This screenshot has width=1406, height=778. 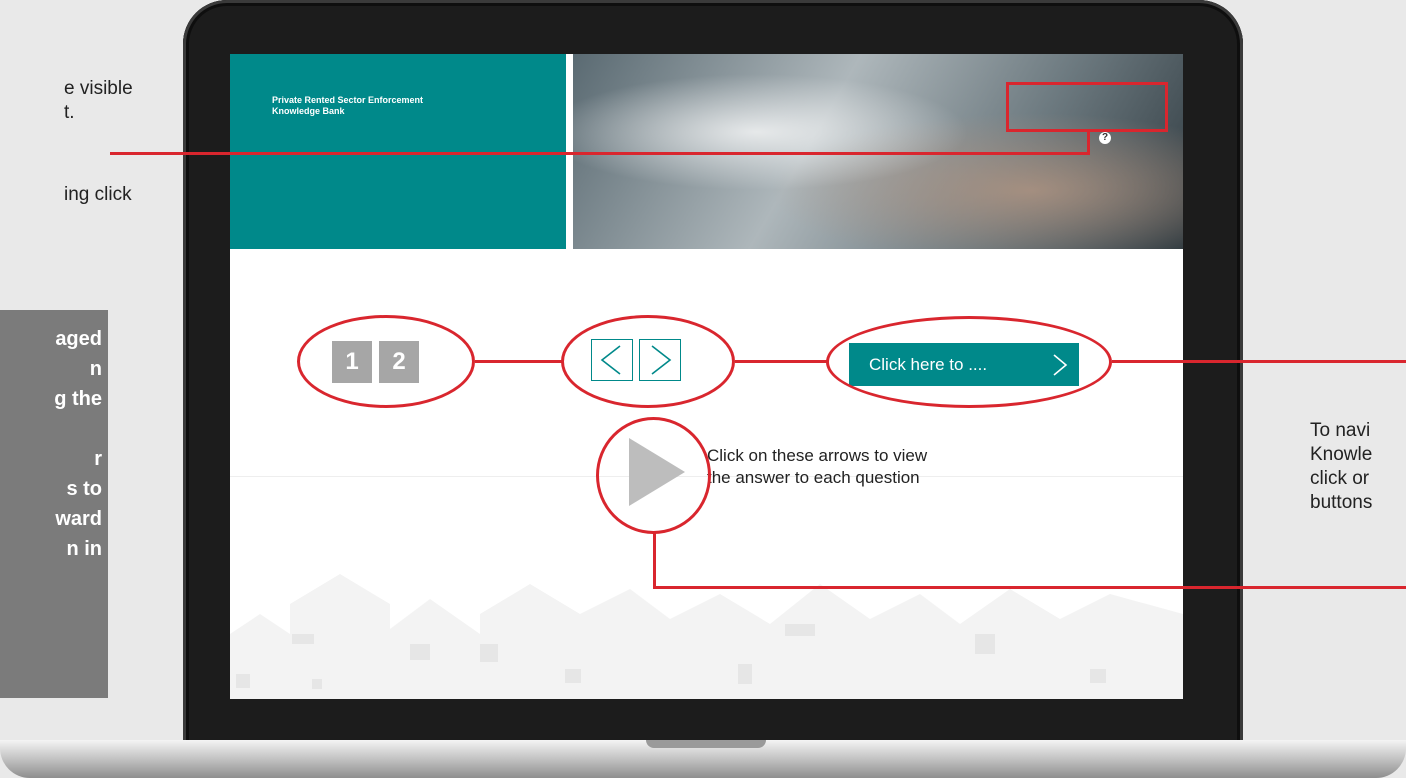 I want to click on play-instruction-line: Click on these arrows to view, so click(x=817, y=455).